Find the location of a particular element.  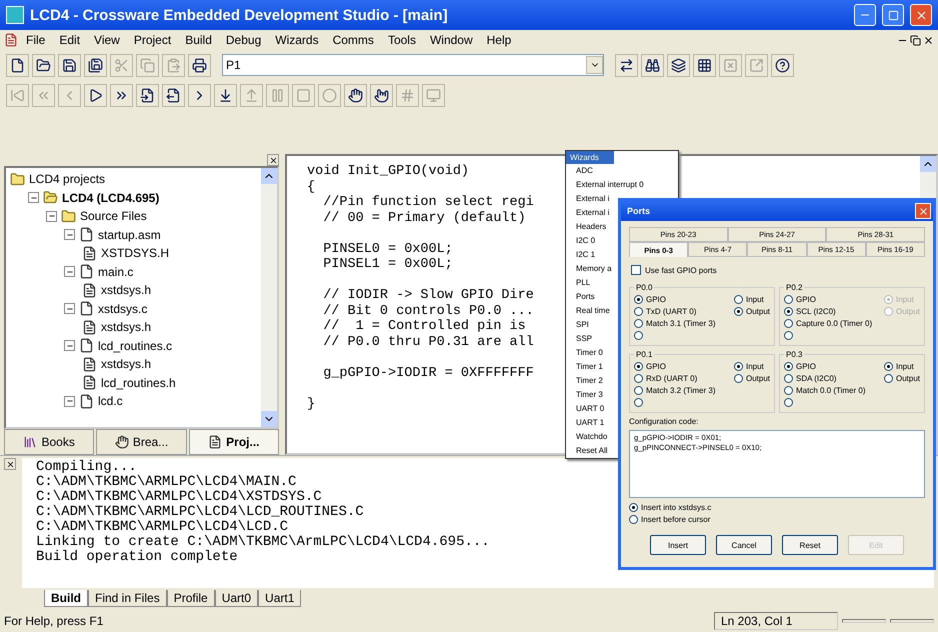

radio-label: RxD (UART 0) is located at coordinates (672, 378).